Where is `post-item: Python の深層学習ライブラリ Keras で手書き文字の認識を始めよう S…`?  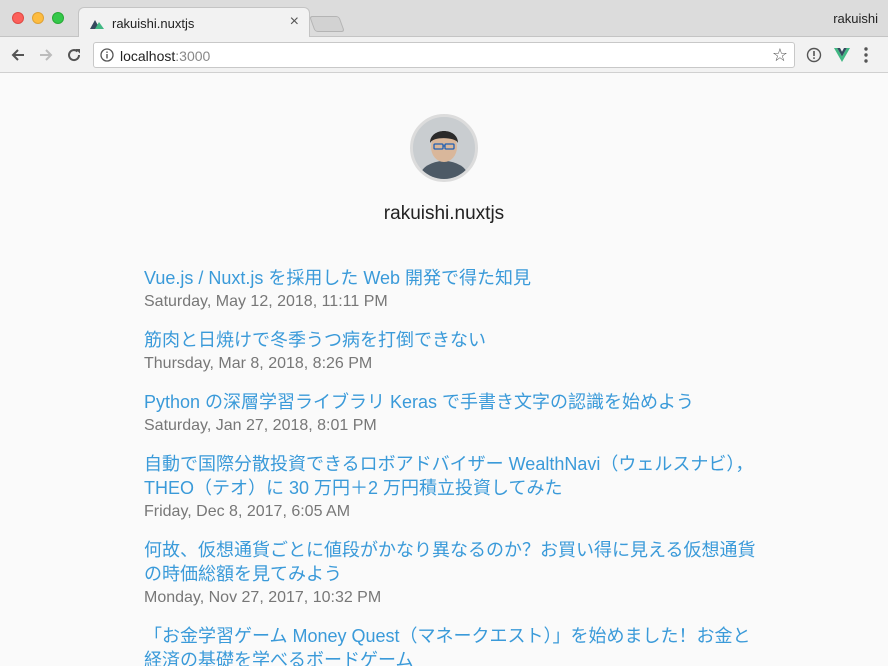 post-item: Python の深層学習ライブラリ Keras で手書き文字の認識を始めよう S… is located at coordinates (454, 413).